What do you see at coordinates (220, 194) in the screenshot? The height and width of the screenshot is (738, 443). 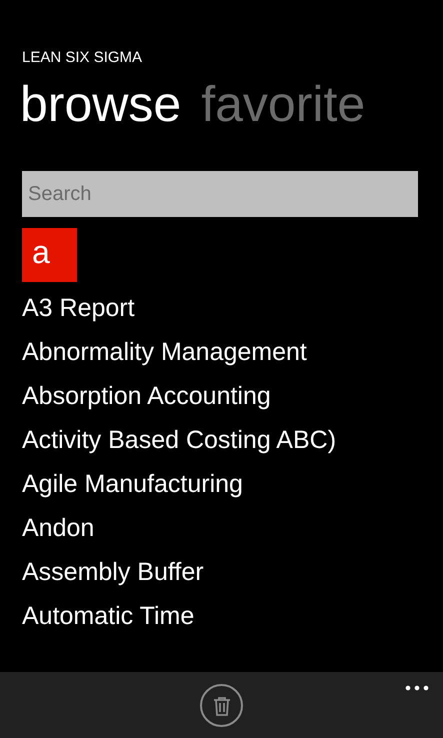 I see `search-field: Search` at bounding box center [220, 194].